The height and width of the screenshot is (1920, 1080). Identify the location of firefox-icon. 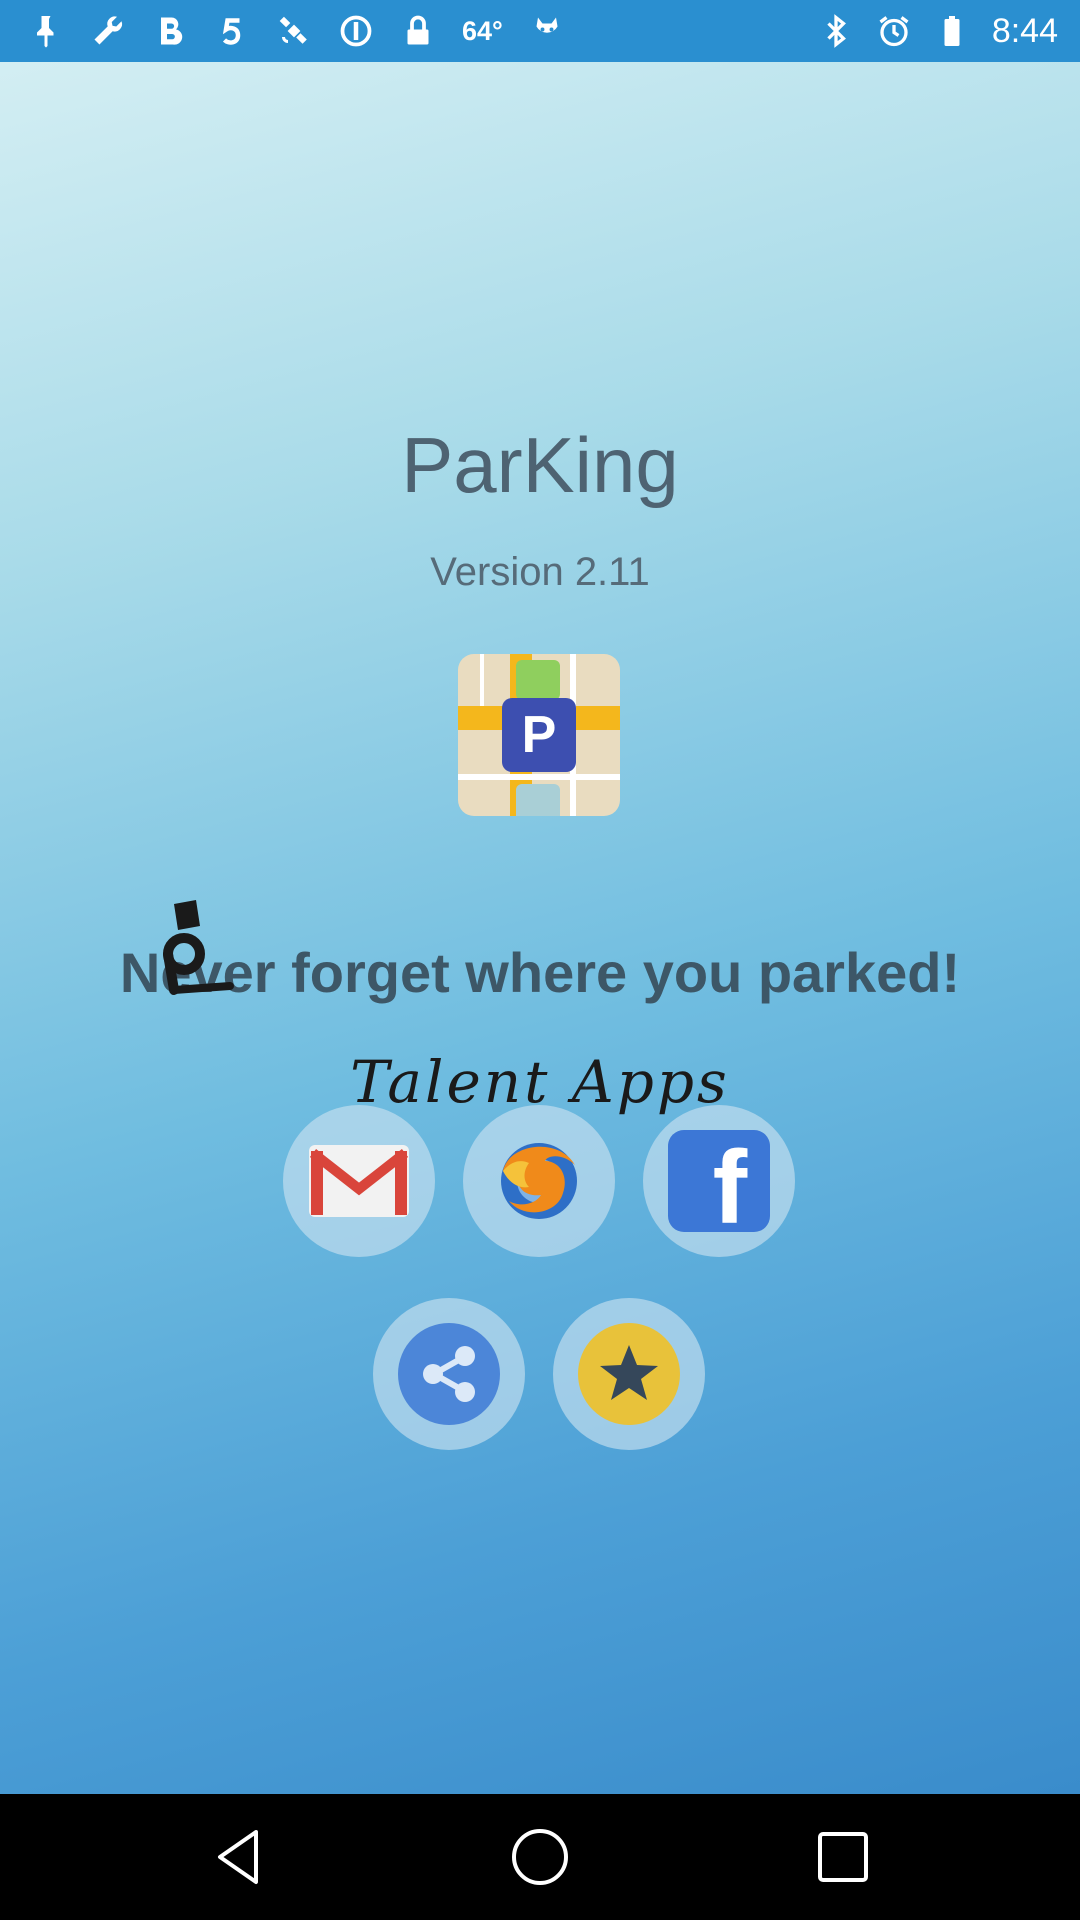
(539, 1181).